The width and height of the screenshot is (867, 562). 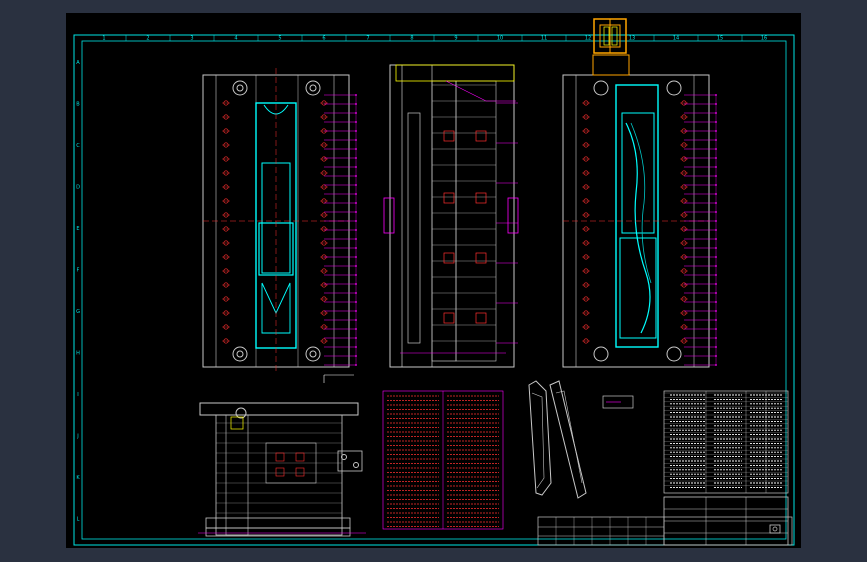 I want to click on zone-letter-side: G, so click(x=78, y=312).